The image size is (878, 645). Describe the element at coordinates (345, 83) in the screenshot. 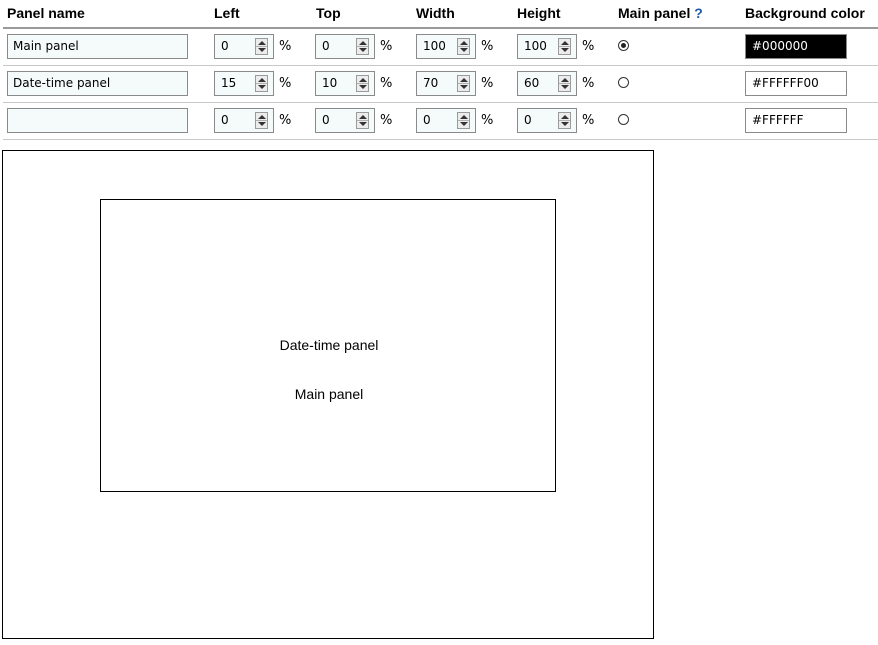

I see `top-stepper: 10` at that location.